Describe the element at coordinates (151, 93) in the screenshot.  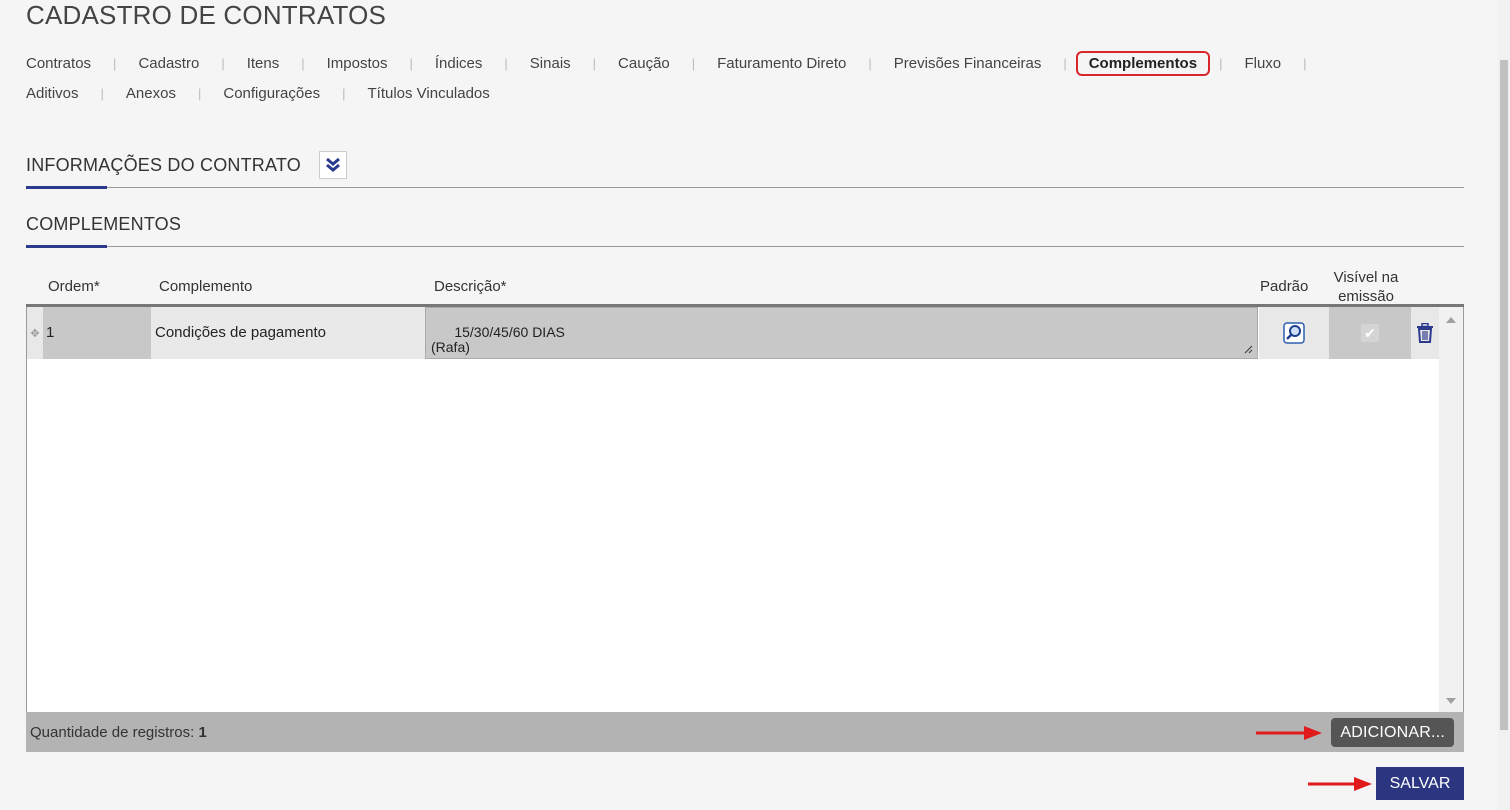
I see `tab-anexos: Anexos` at that location.